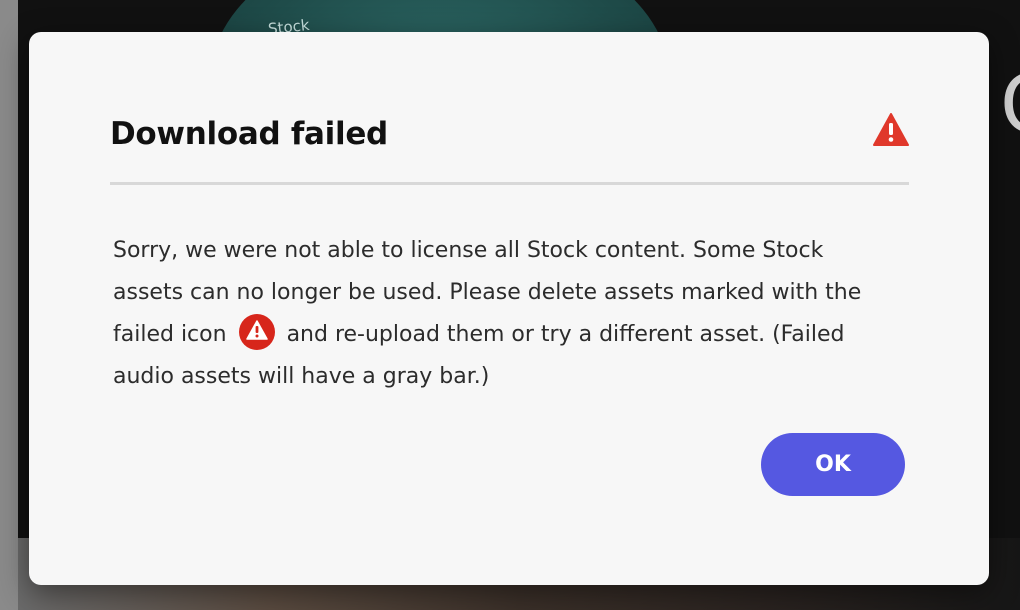 This screenshot has width=1020, height=610. Describe the element at coordinates (249, 134) in the screenshot. I see `dialog-title: Download failed` at that location.